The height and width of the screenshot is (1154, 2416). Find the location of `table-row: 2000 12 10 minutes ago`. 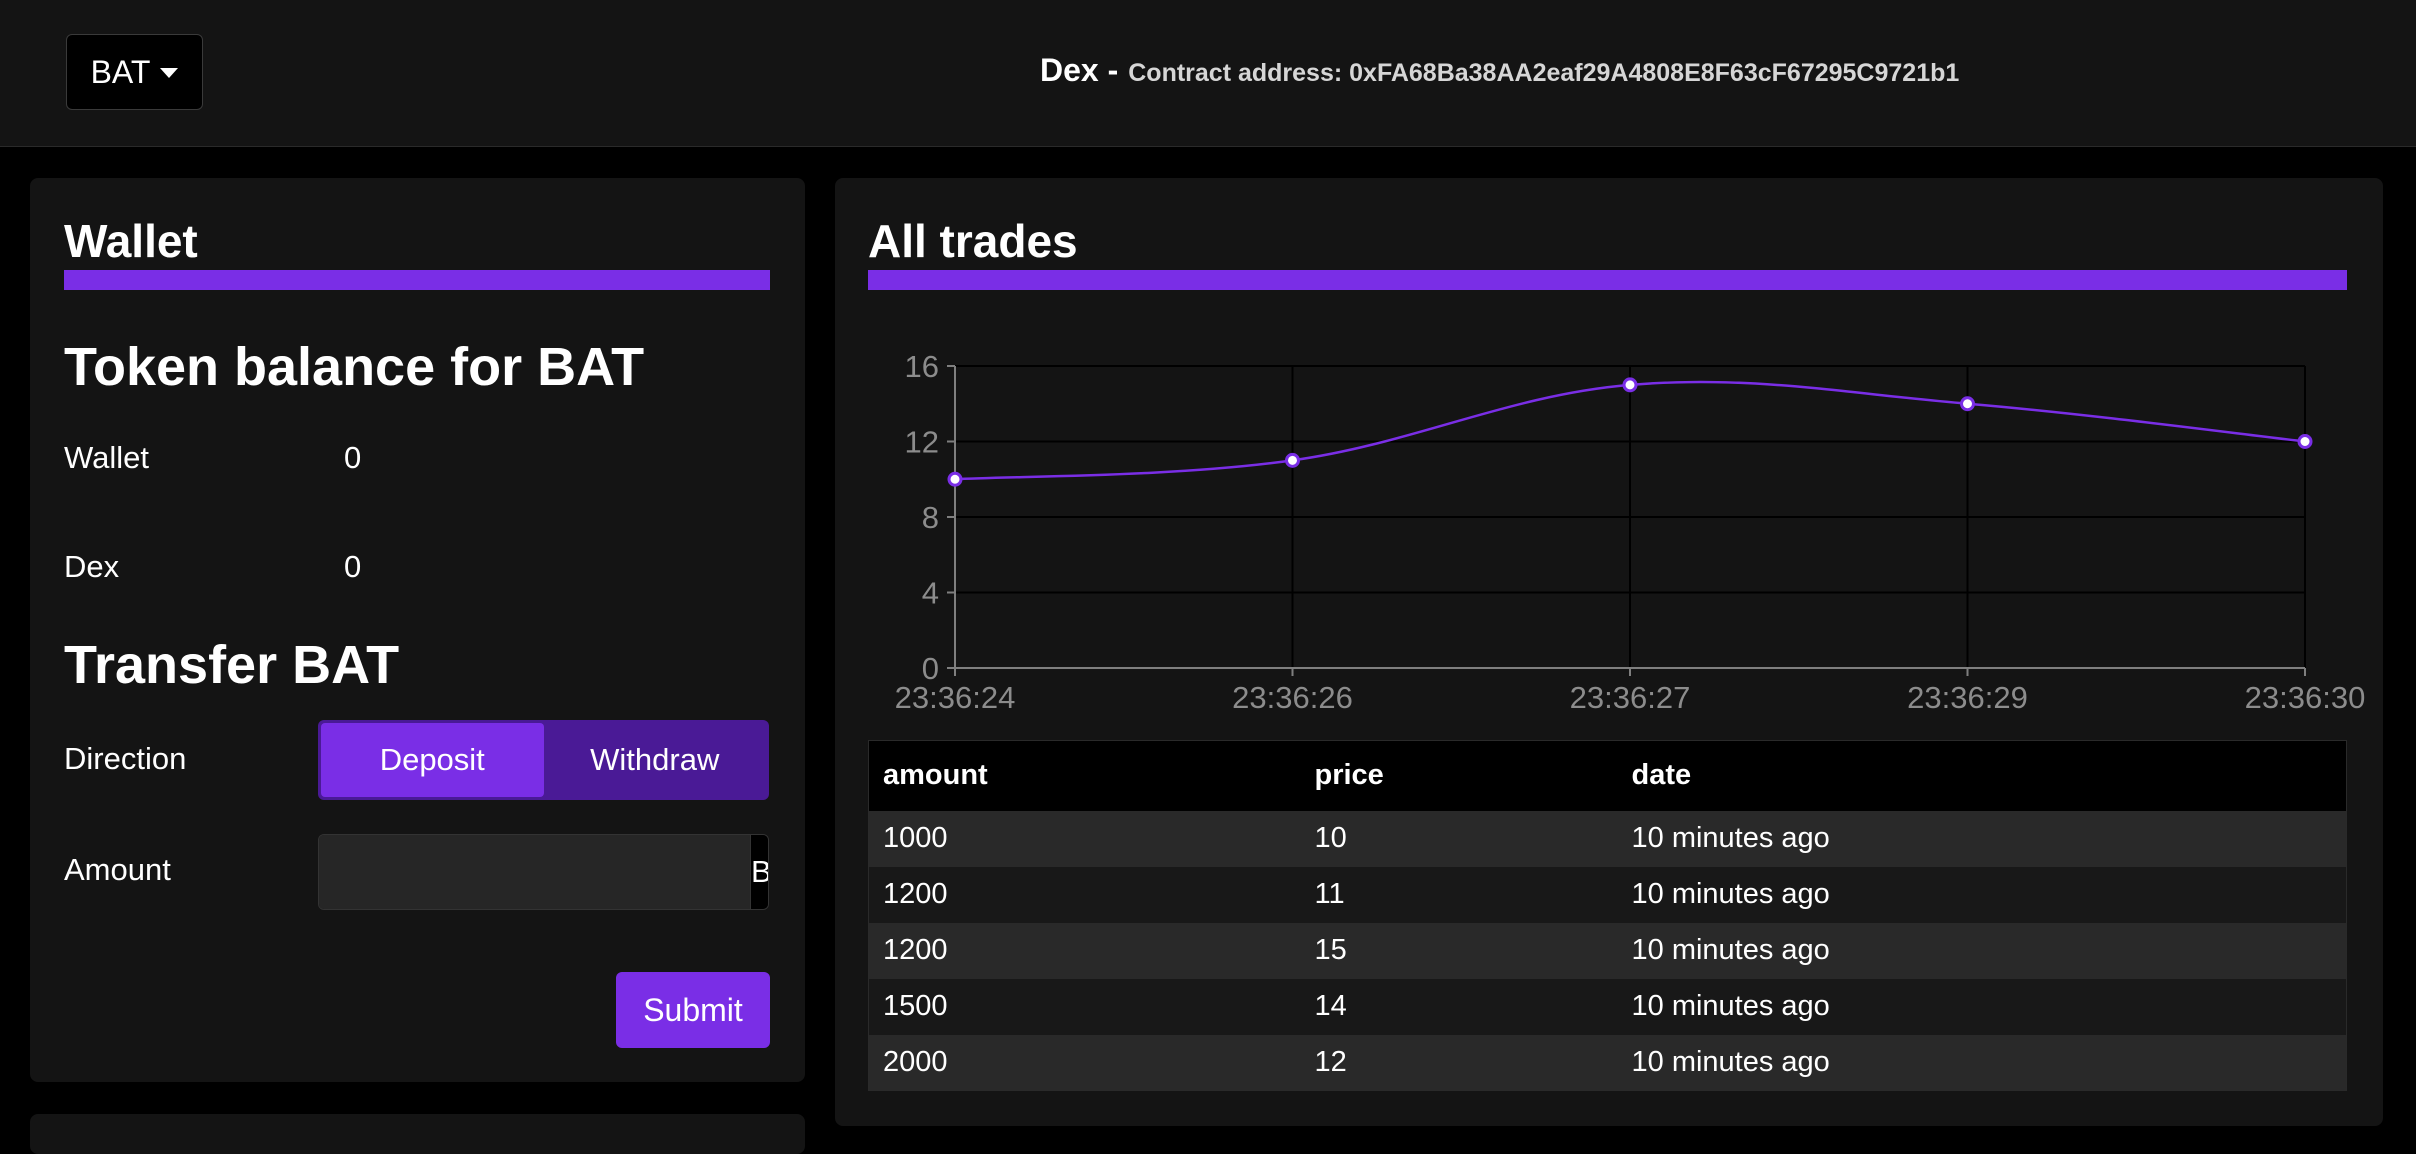

table-row: 2000 12 10 minutes ago is located at coordinates (1607, 1062).